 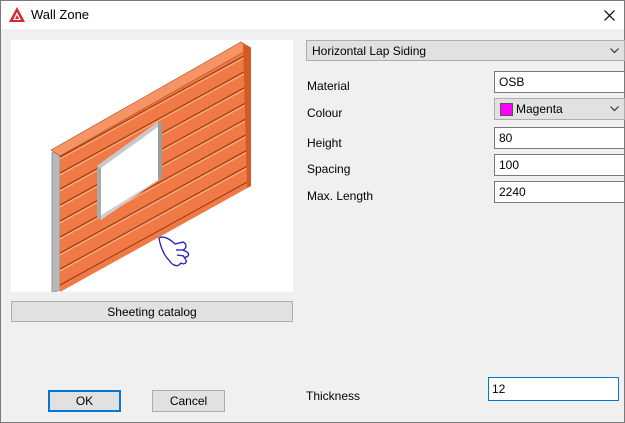 I want to click on close-icon, so click(x=609, y=15).